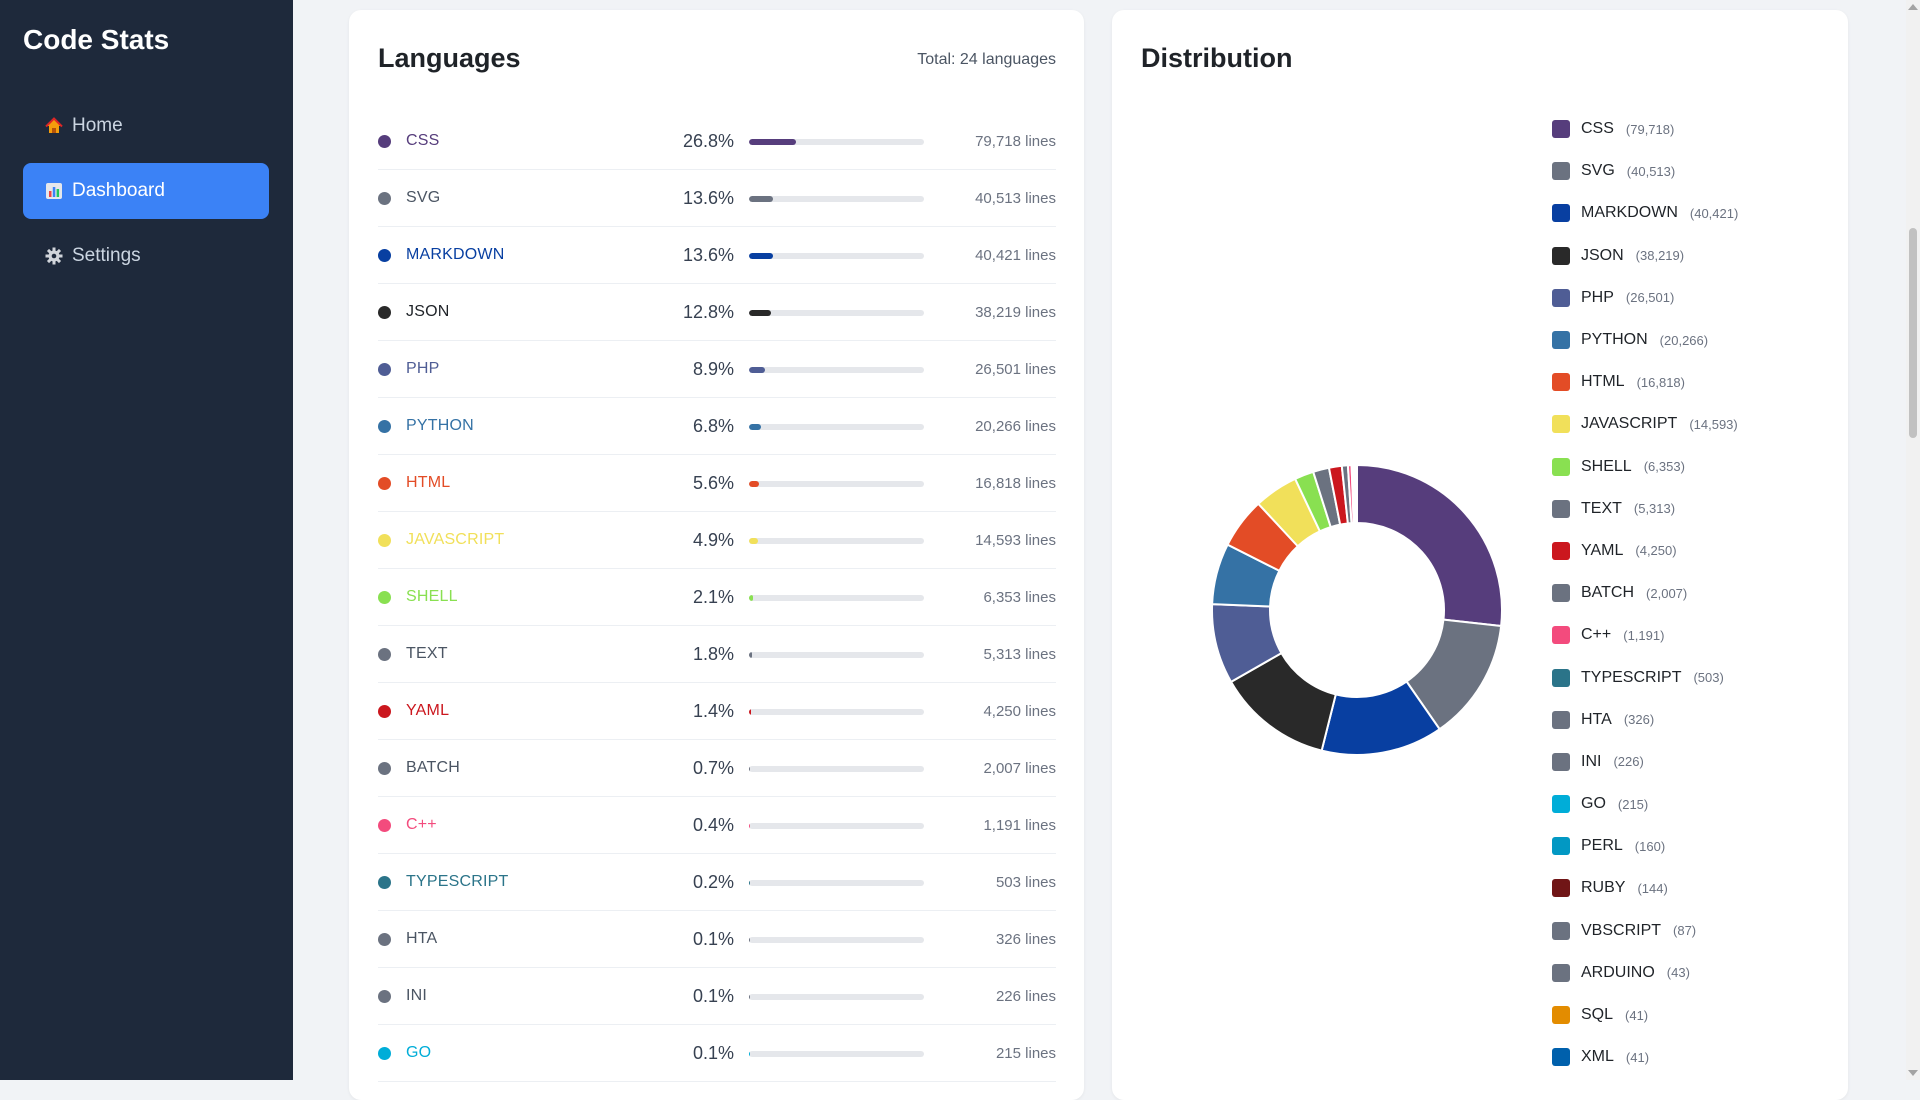 The width and height of the screenshot is (1920, 1100). I want to click on language-row: INI0.1%226 lines, so click(717, 996).